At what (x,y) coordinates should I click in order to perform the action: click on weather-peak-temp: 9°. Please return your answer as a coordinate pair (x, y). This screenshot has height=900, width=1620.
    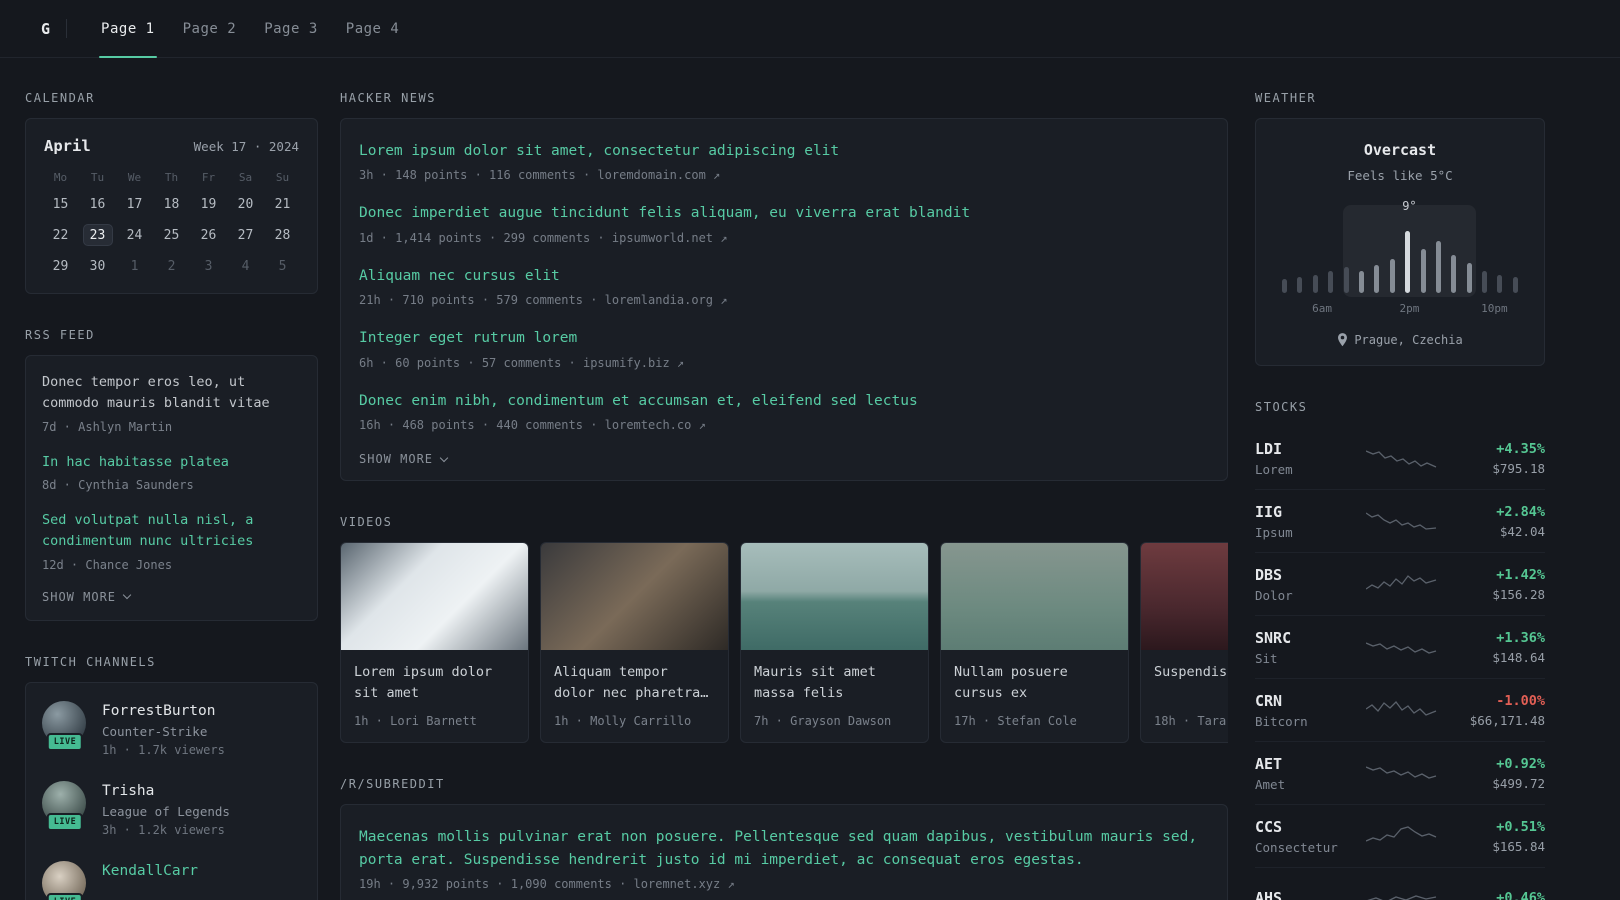
    Looking at the image, I should click on (1409, 206).